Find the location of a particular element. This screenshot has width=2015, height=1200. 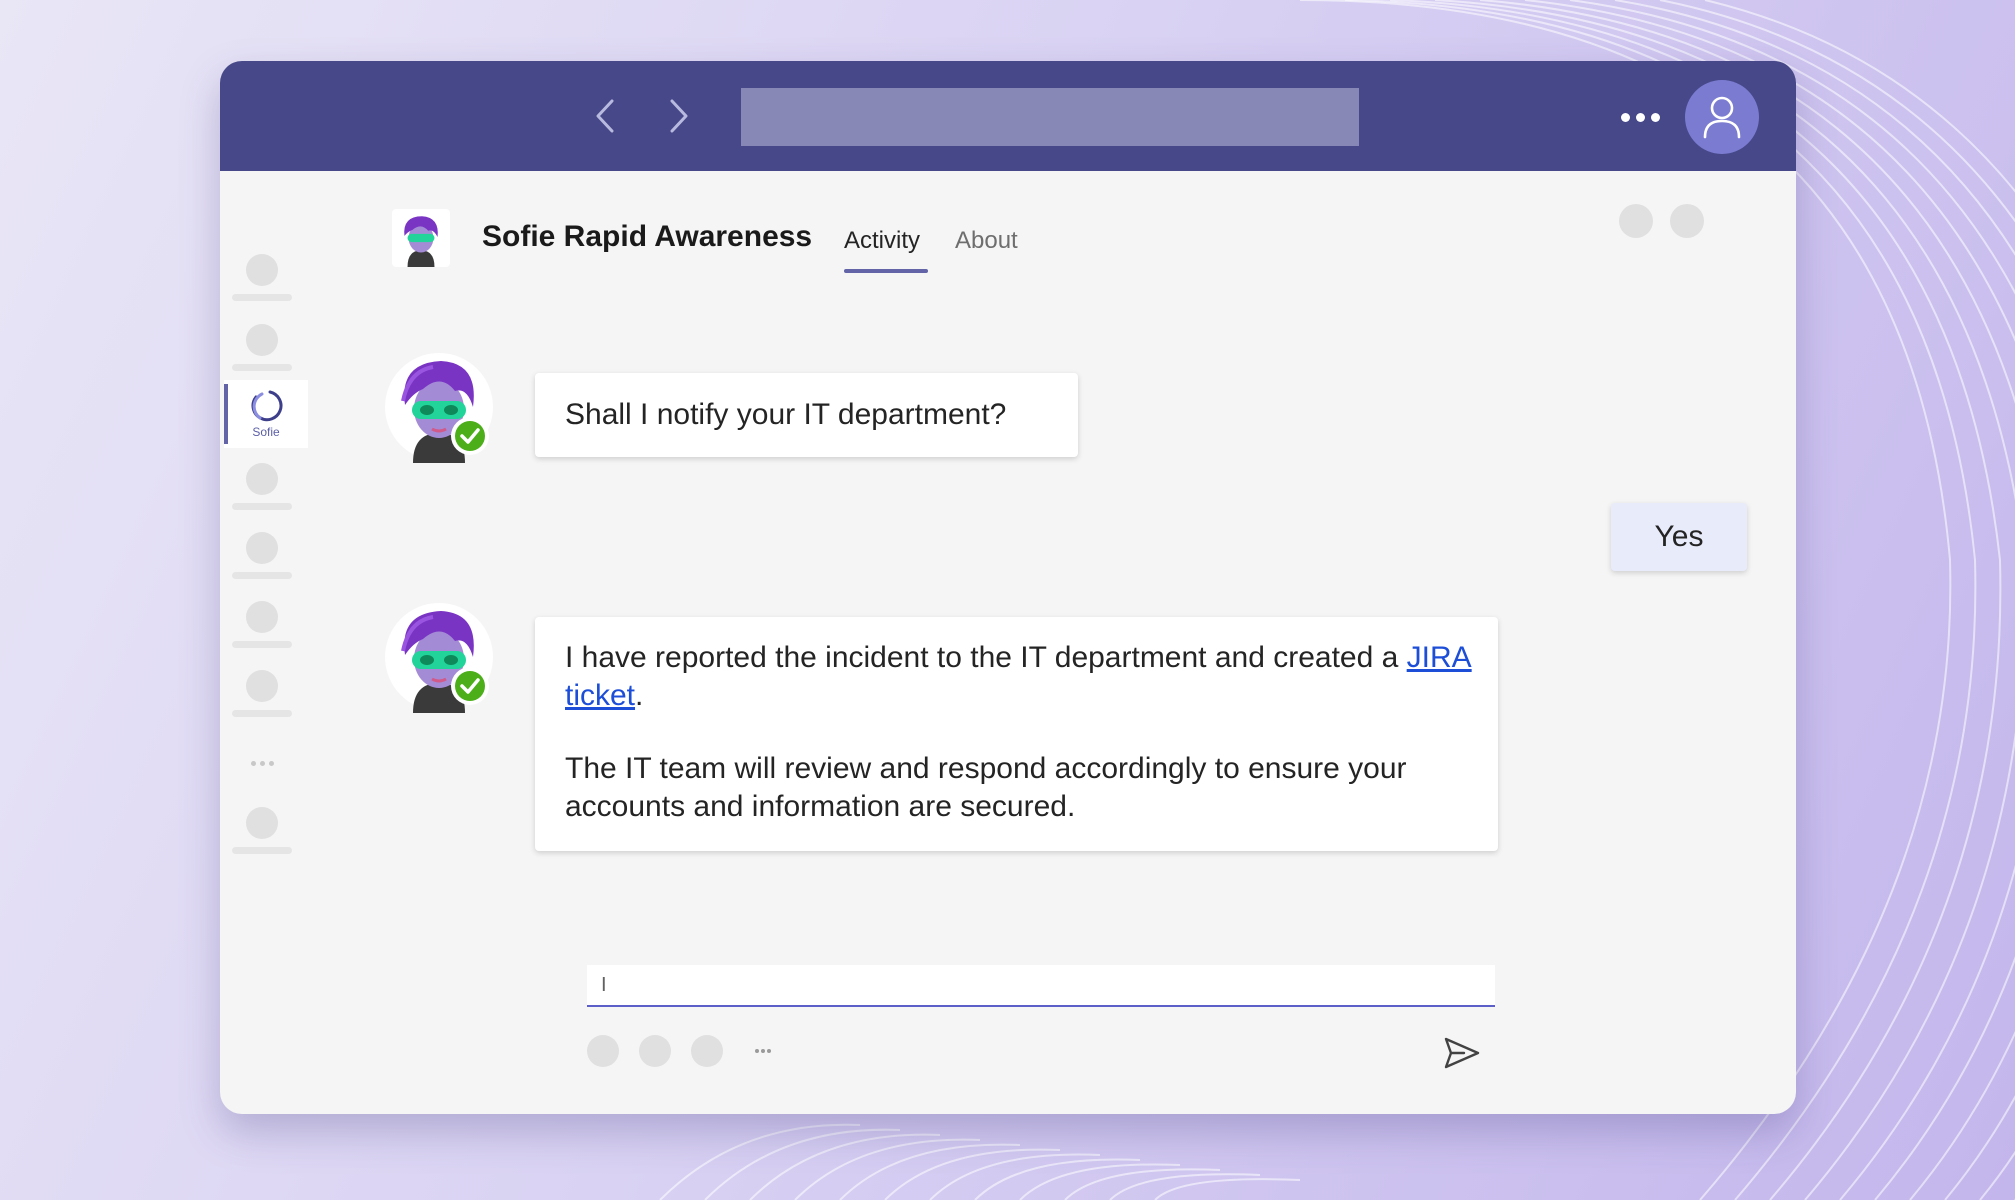

sofie-avatar-icon is located at coordinates (421, 238).